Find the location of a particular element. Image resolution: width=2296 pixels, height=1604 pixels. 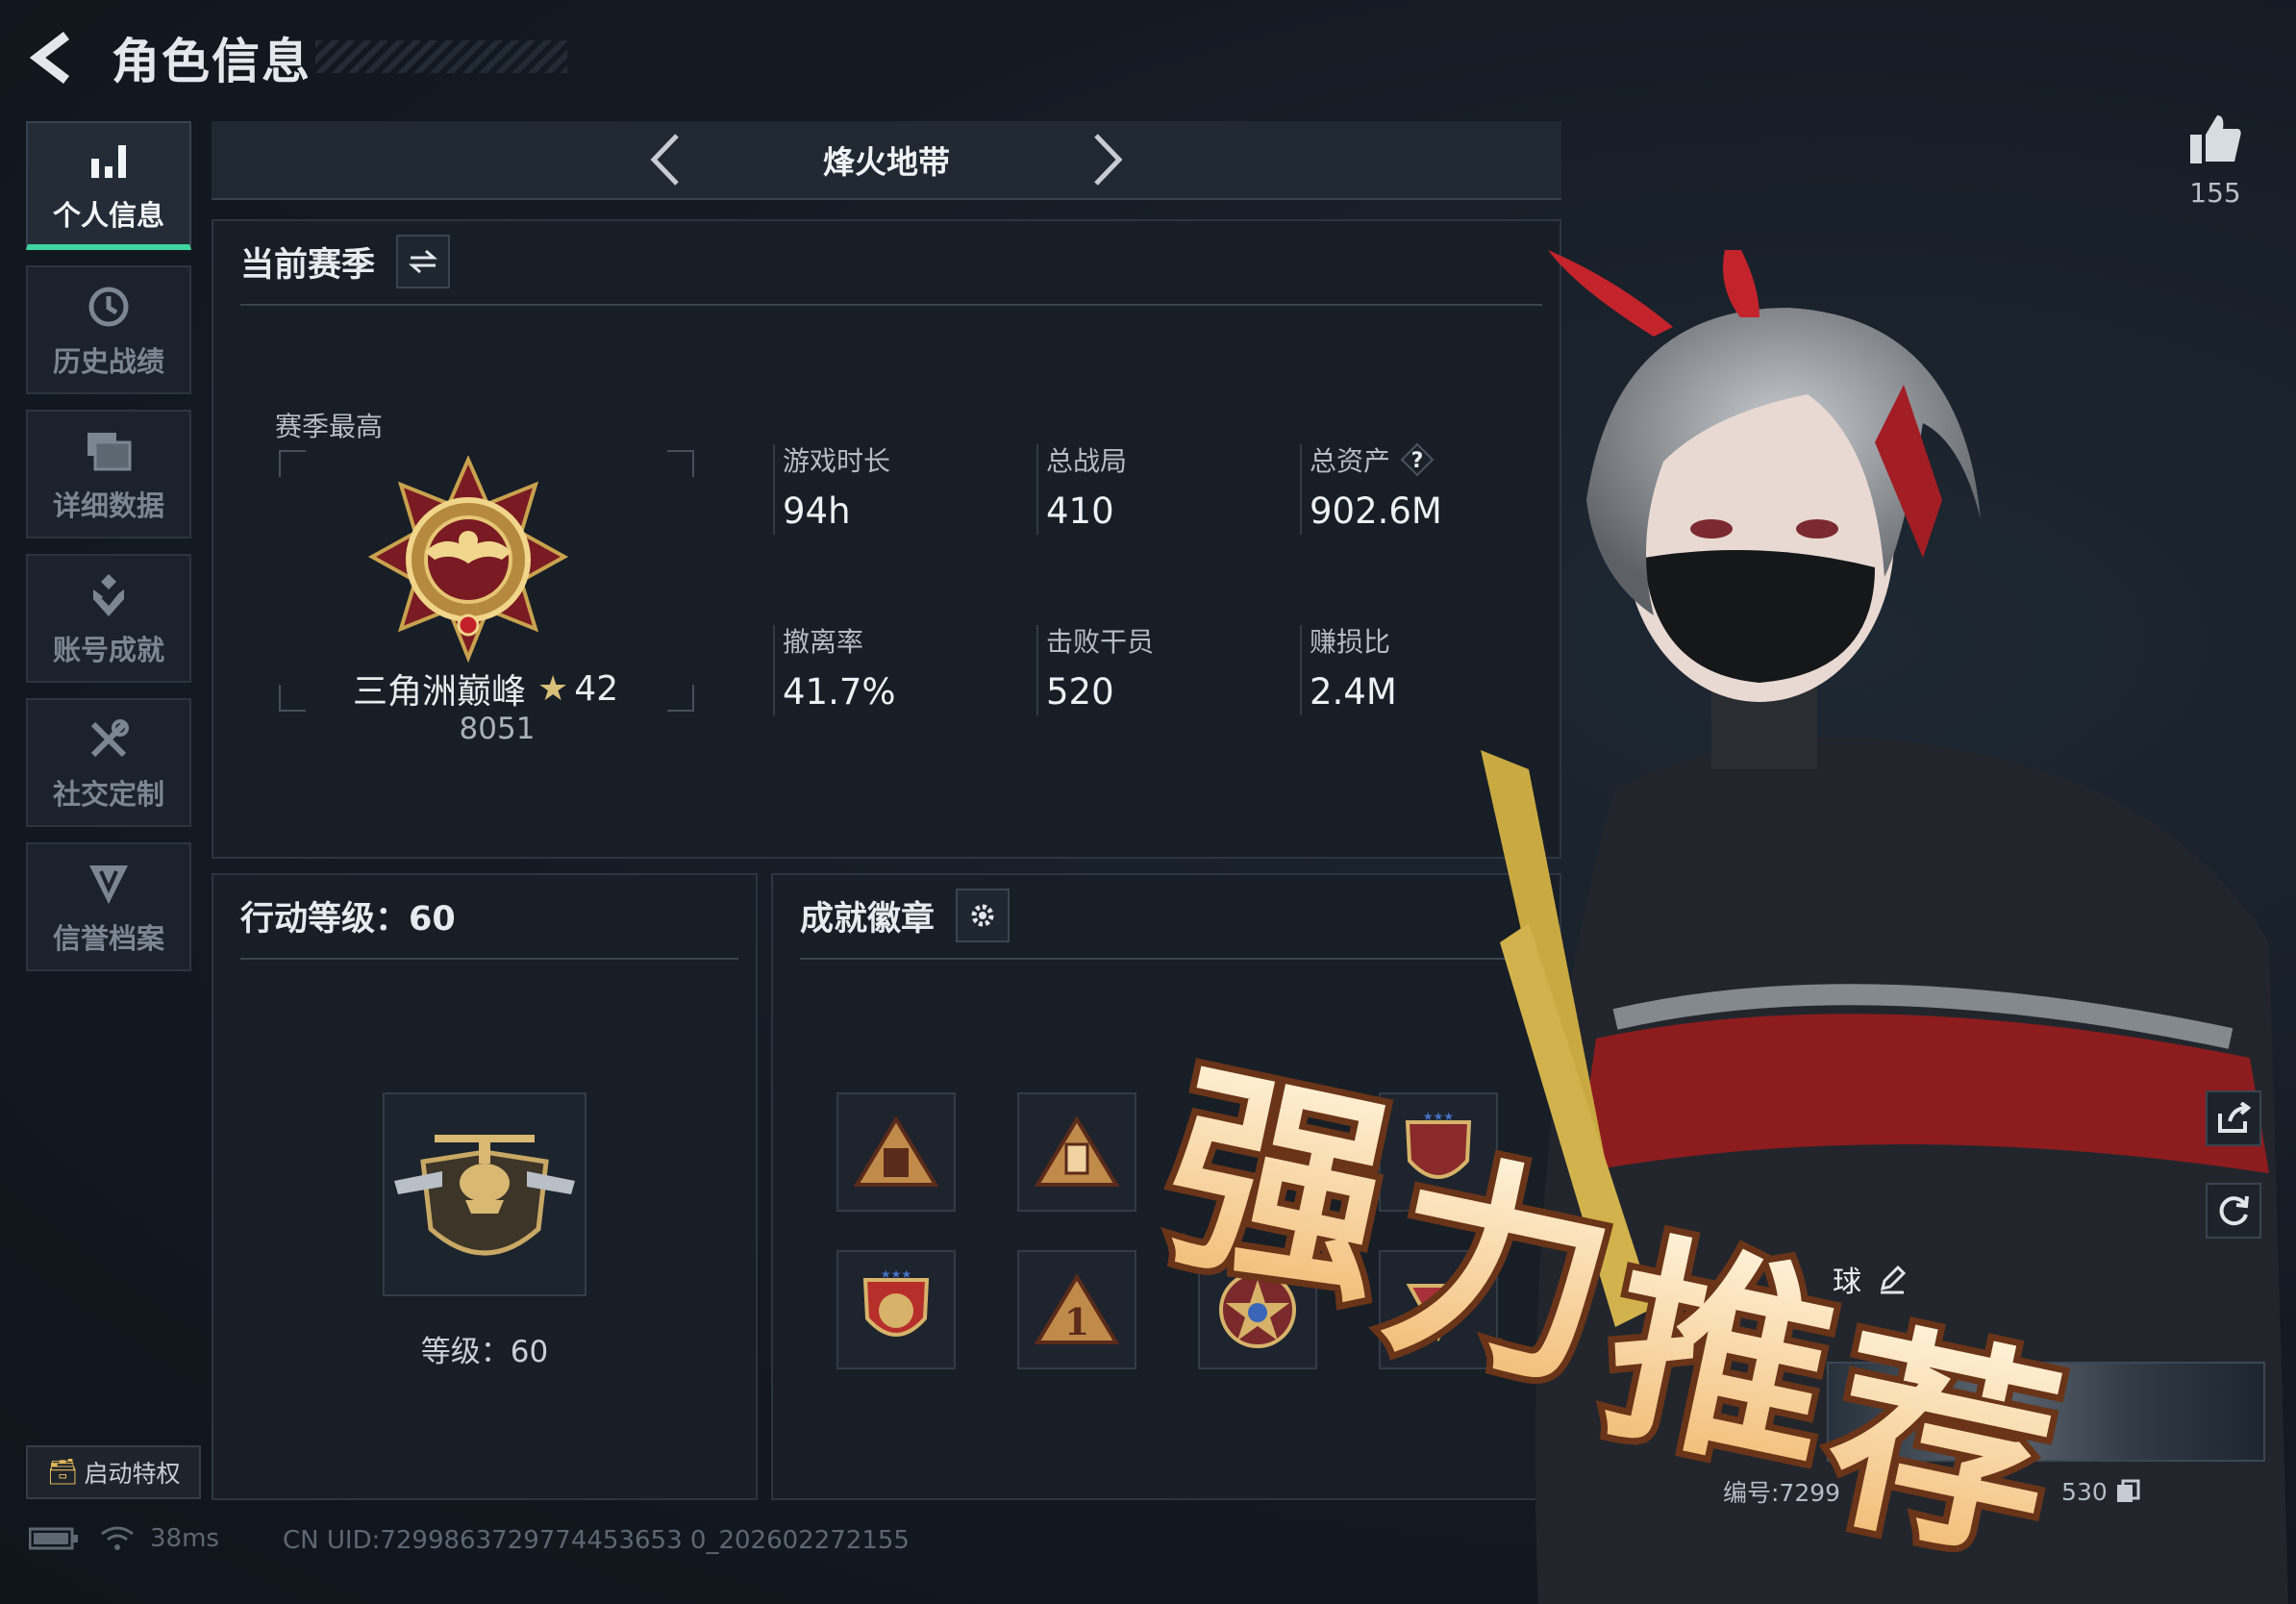

stat-label: 击败干员 is located at coordinates (1100, 642).